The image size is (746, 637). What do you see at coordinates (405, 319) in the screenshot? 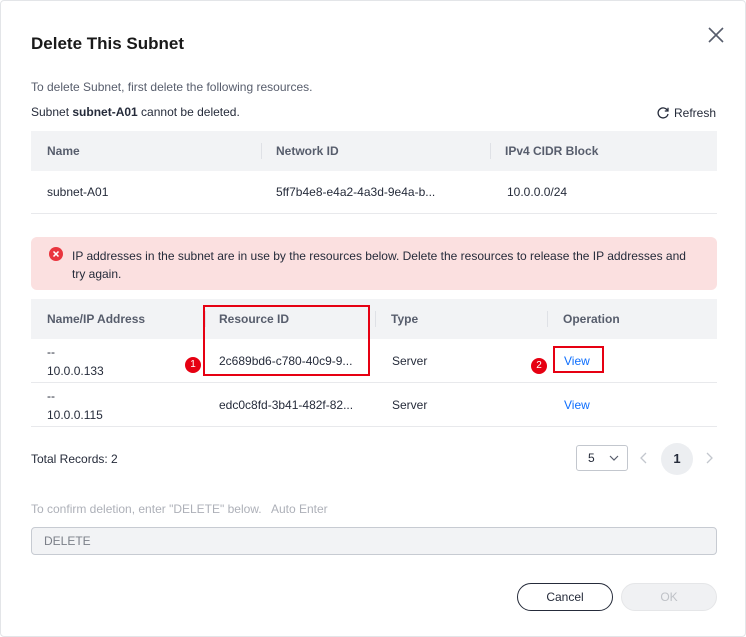
I see `column-header-type: Type` at bounding box center [405, 319].